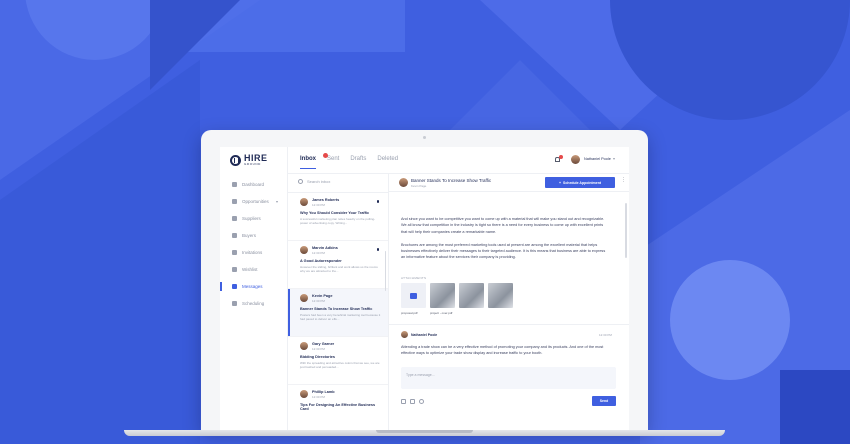 The width and height of the screenshot is (850, 444). What do you see at coordinates (403, 401) in the screenshot?
I see `image-icon` at bounding box center [403, 401].